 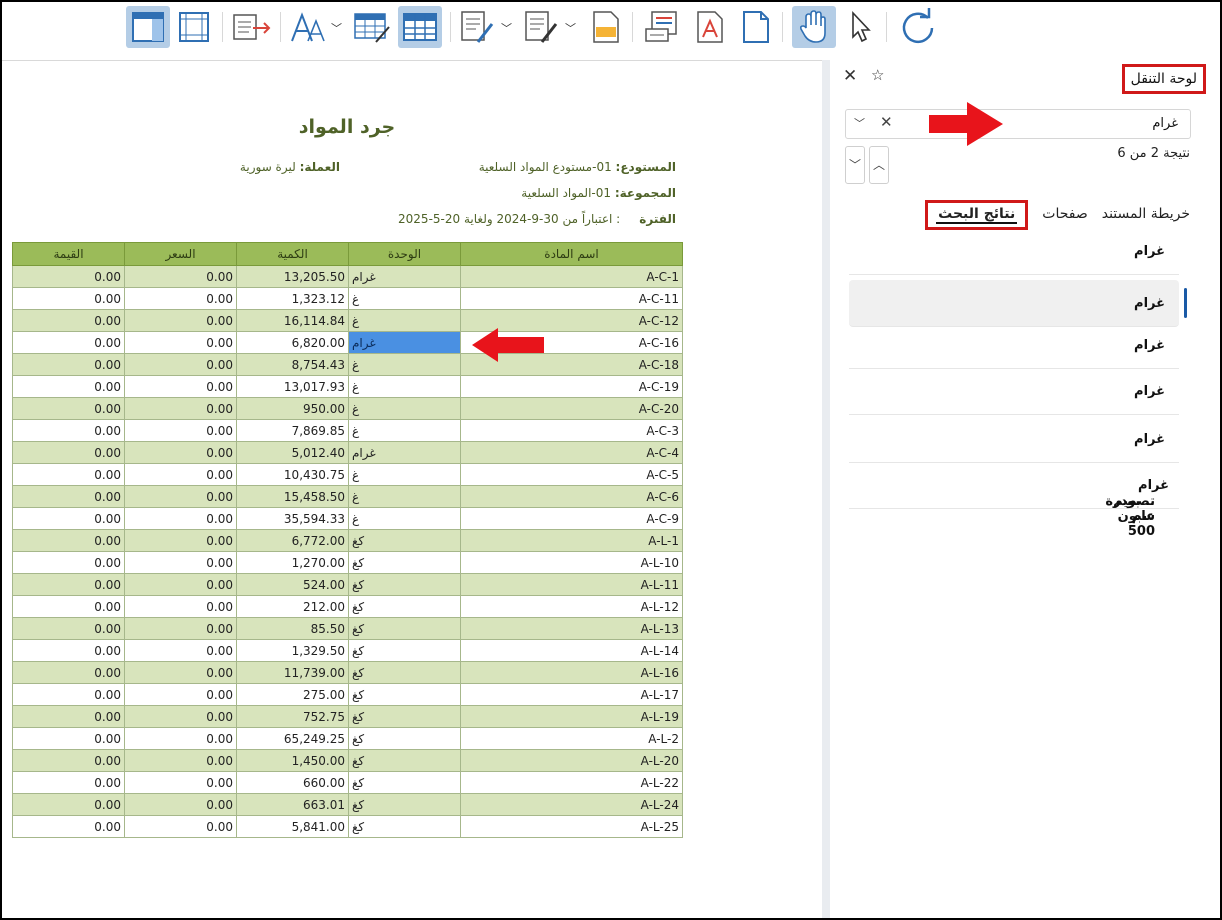 I want to click on cell-item-name: A-C-11, so click(x=571, y=298).